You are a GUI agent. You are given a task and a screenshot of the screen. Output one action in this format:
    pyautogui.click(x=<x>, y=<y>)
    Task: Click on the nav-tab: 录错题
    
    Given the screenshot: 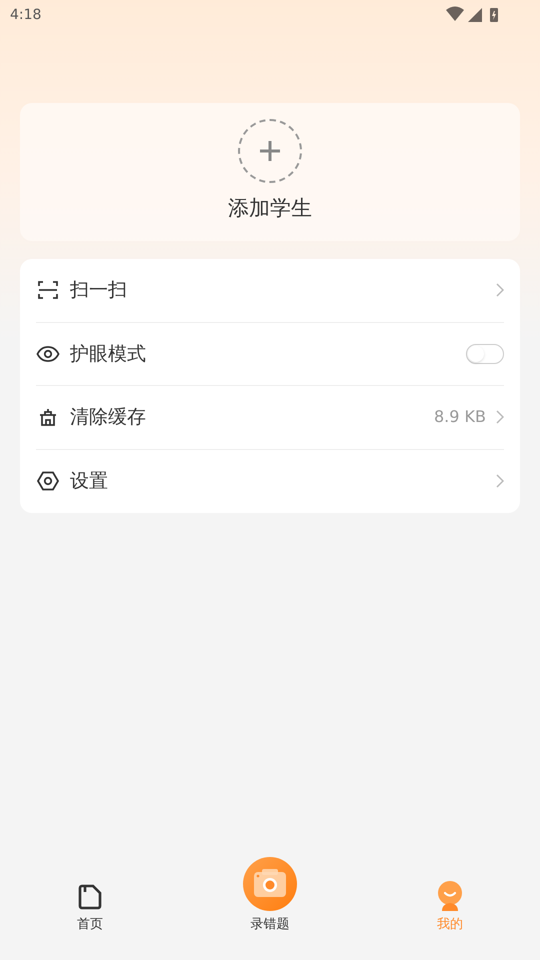 What is the action you would take?
    pyautogui.click(x=270, y=895)
    